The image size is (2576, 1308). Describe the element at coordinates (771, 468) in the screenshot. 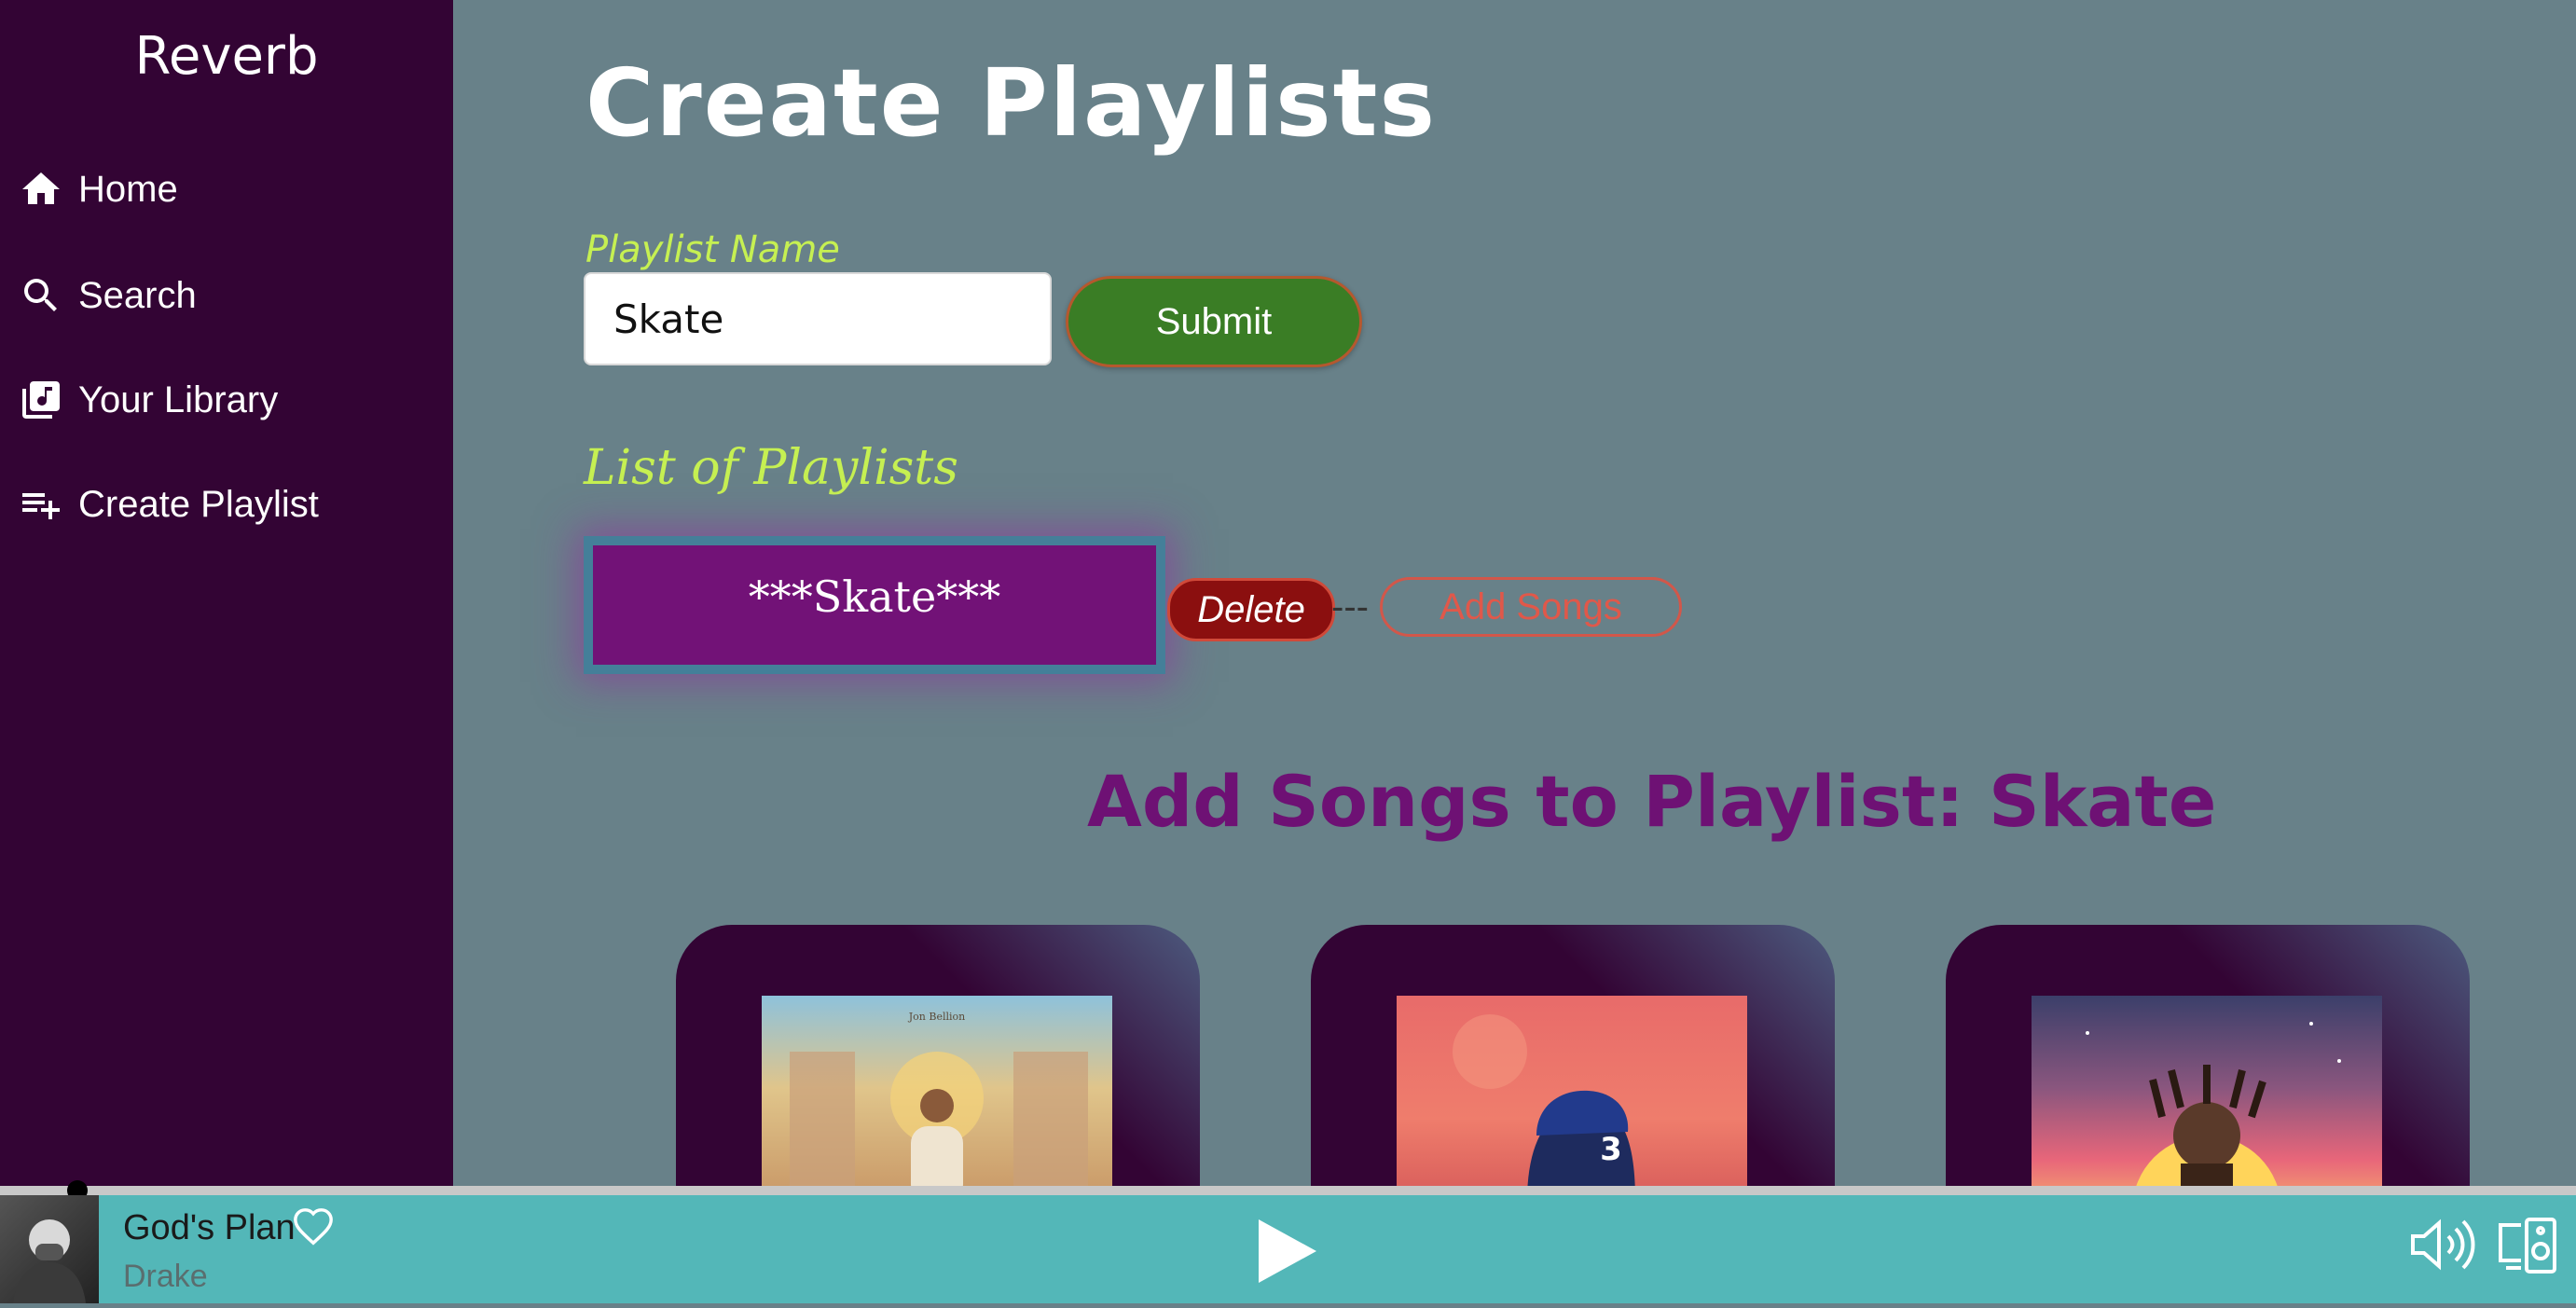

I see `playlist-list-heading: List of Playlists` at that location.